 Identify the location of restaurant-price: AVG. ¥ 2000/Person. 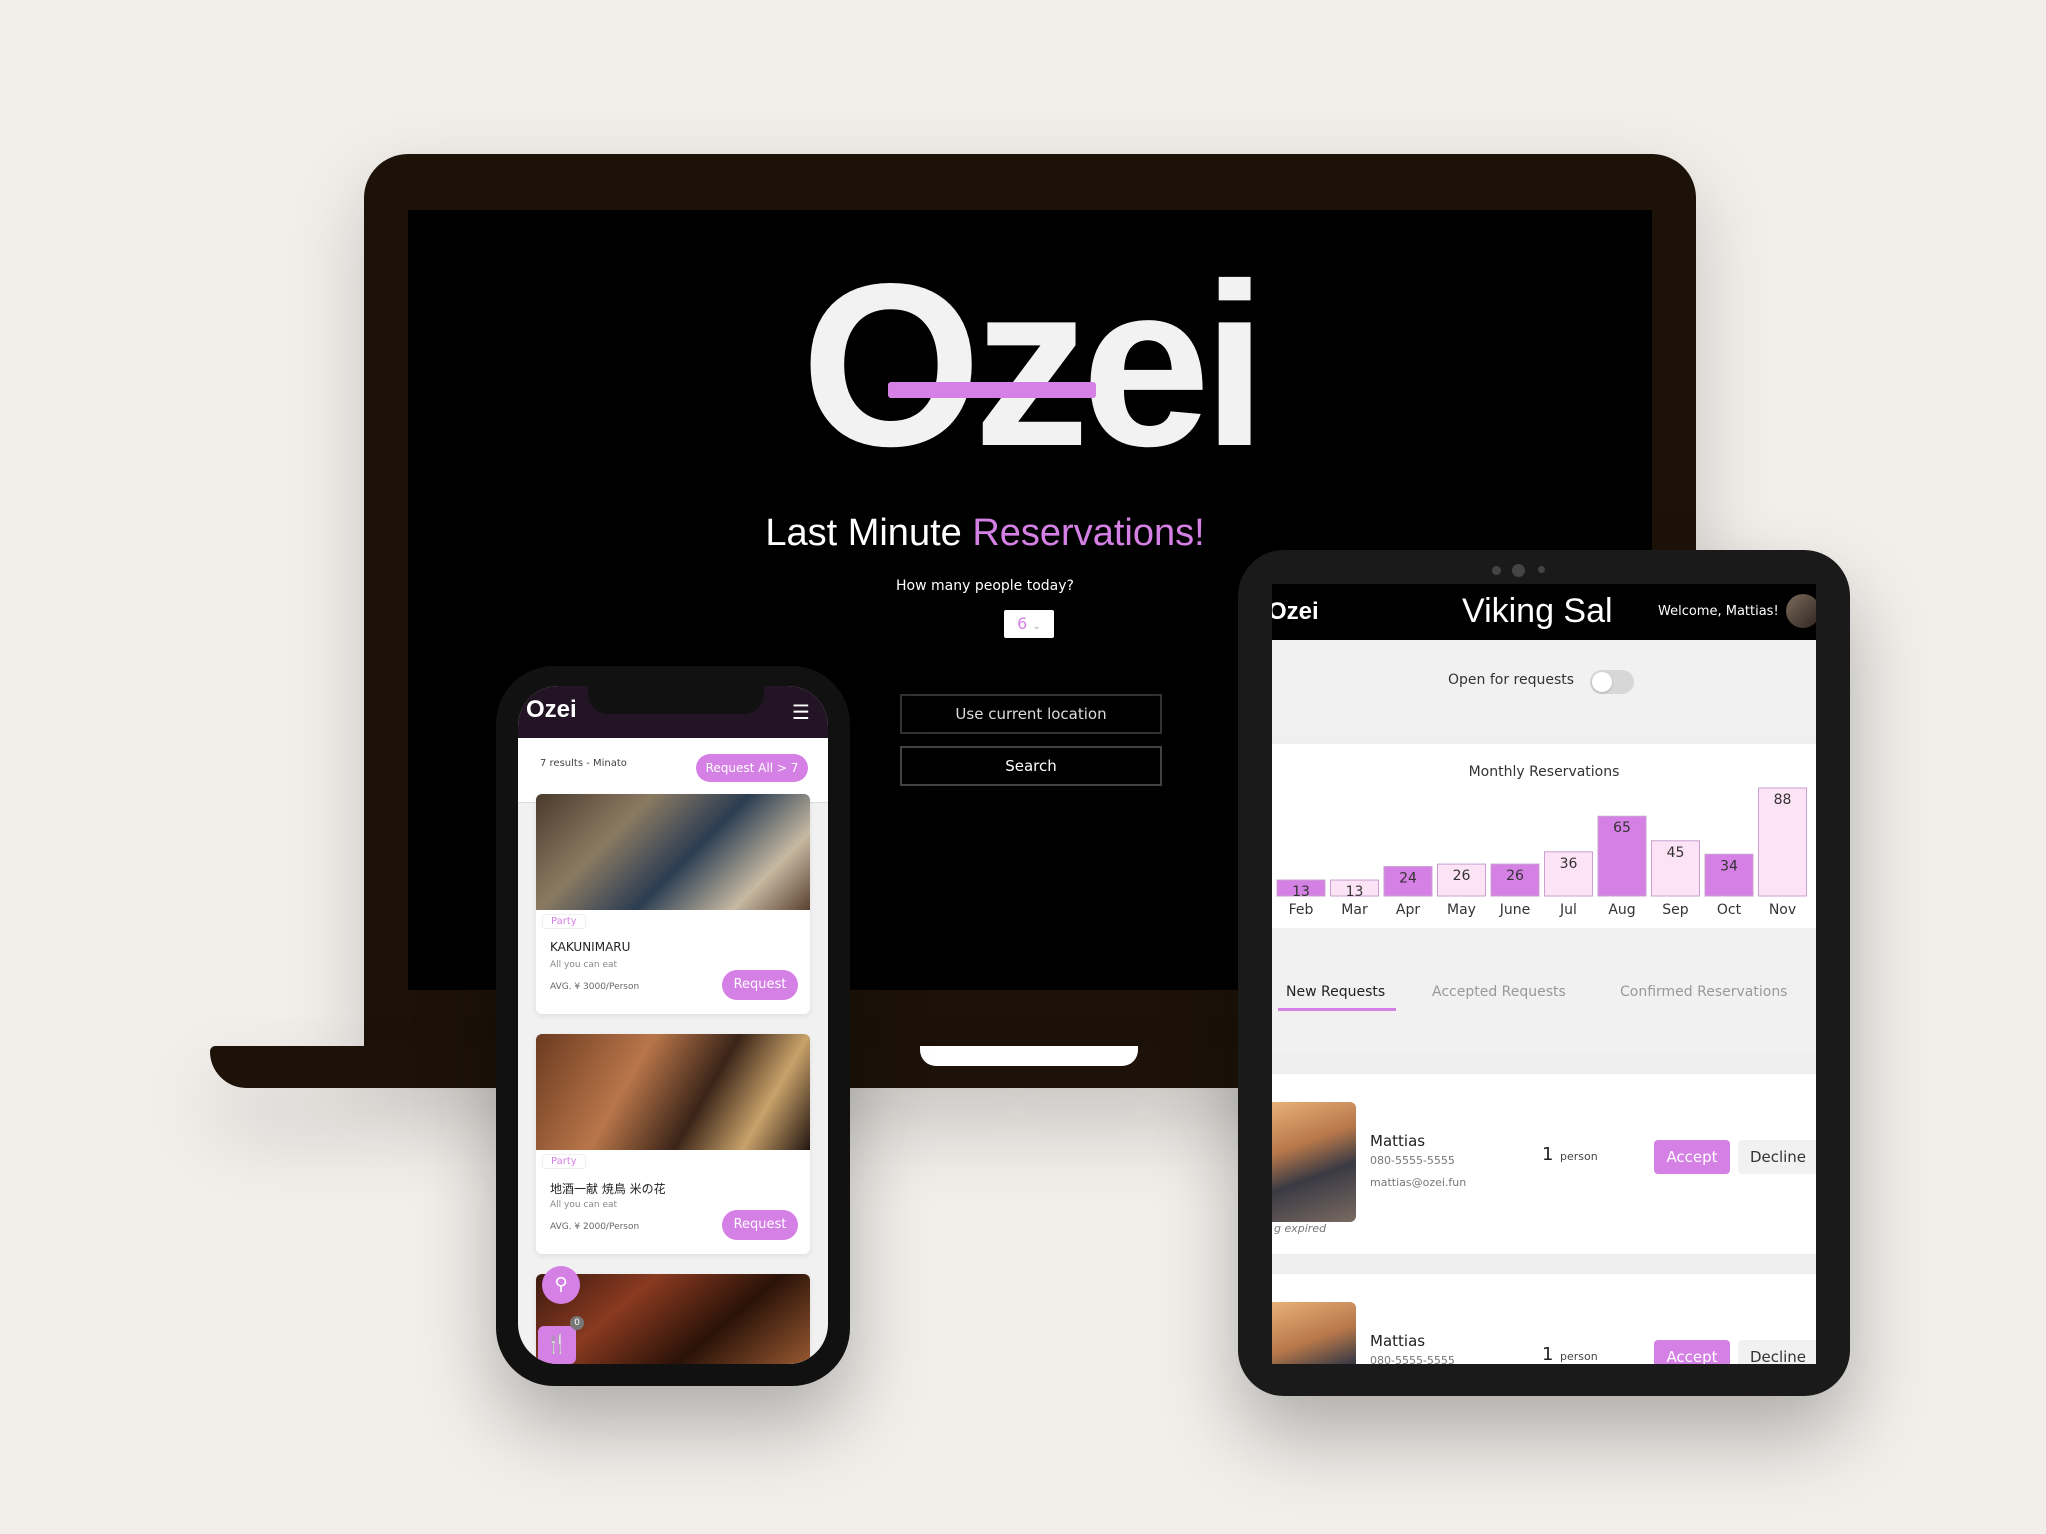
(595, 1227).